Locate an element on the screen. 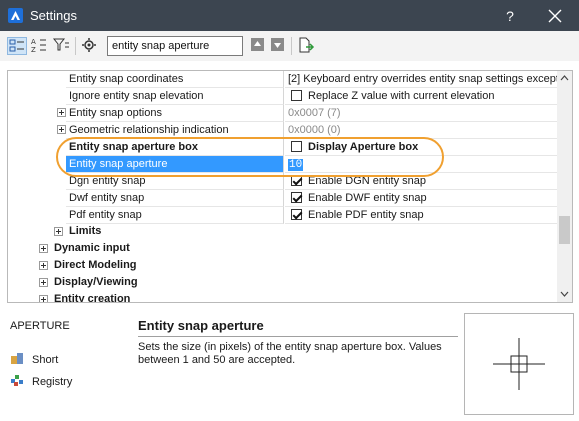  close-icon is located at coordinates (555, 16).